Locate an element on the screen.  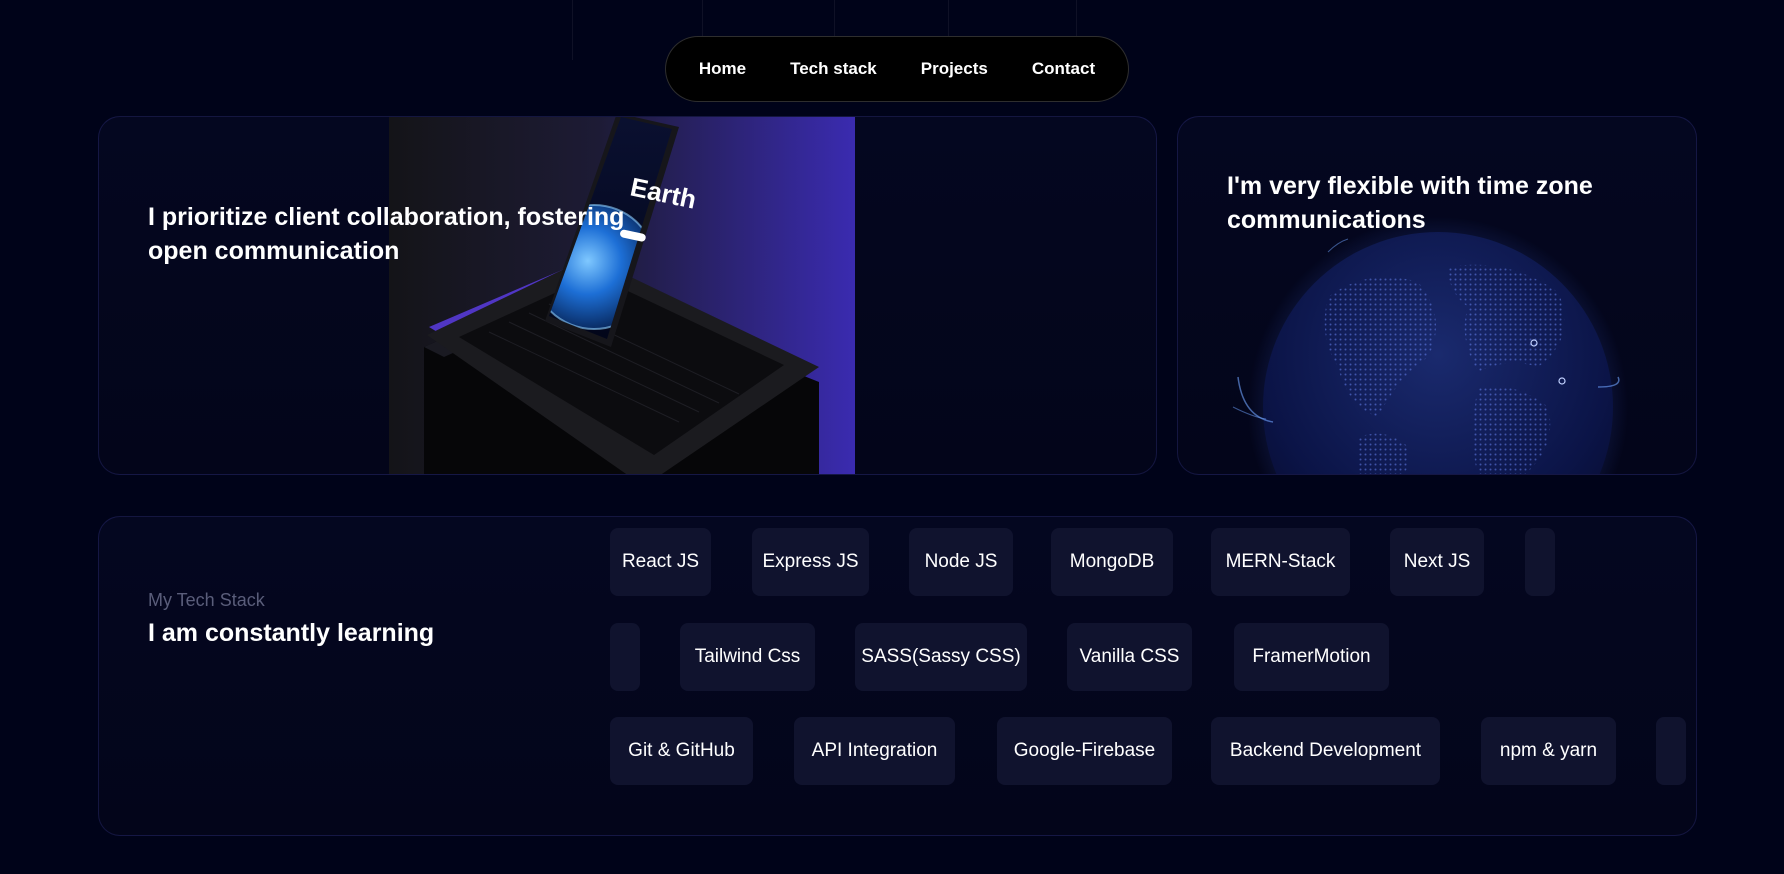
tech-pill: React JS is located at coordinates (660, 562).